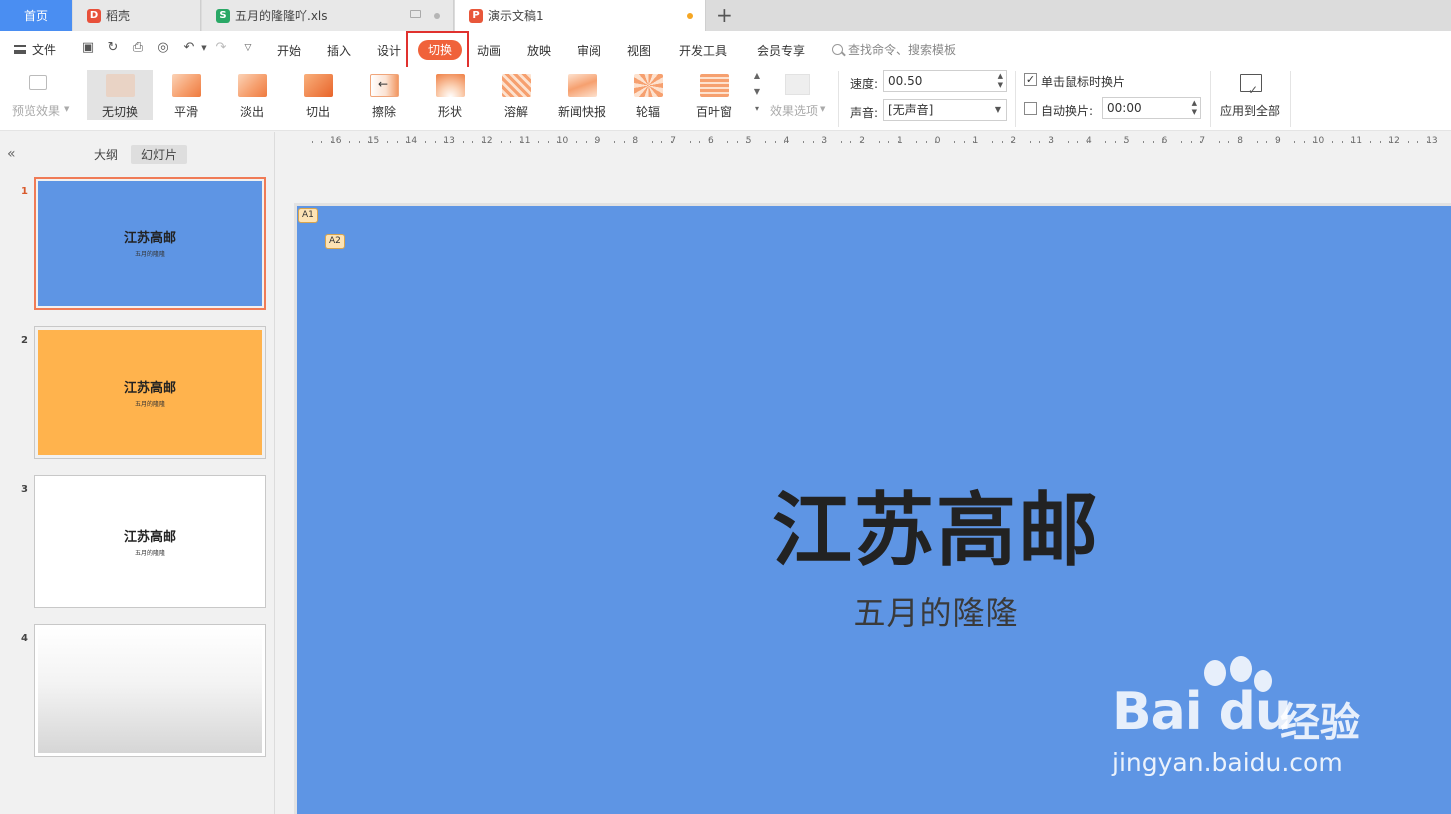  I want to click on tab-presentation: P 演示文稿1, so click(580, 15).